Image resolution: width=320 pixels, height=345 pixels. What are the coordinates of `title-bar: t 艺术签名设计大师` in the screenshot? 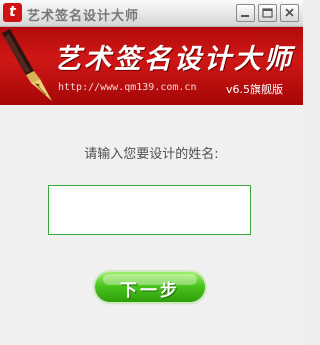 It's located at (151, 13).